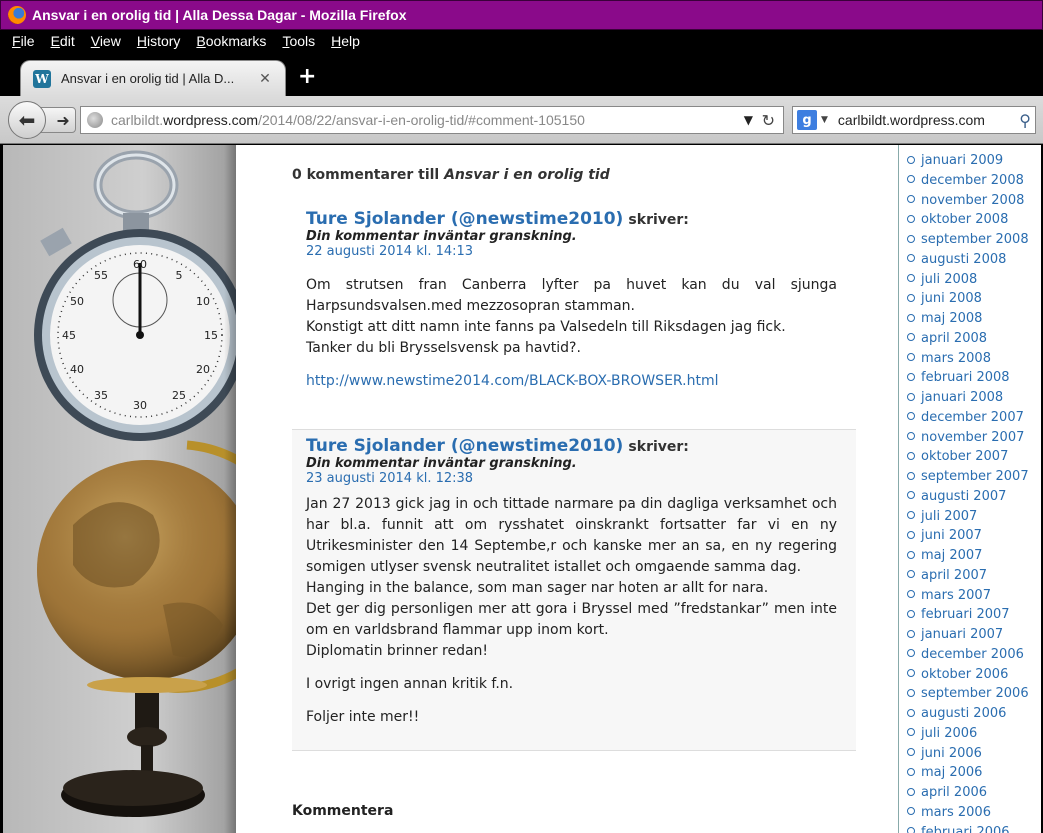 The width and height of the screenshot is (1043, 833). What do you see at coordinates (954, 575) in the screenshot?
I see `archive-item-label: april 2007` at bounding box center [954, 575].